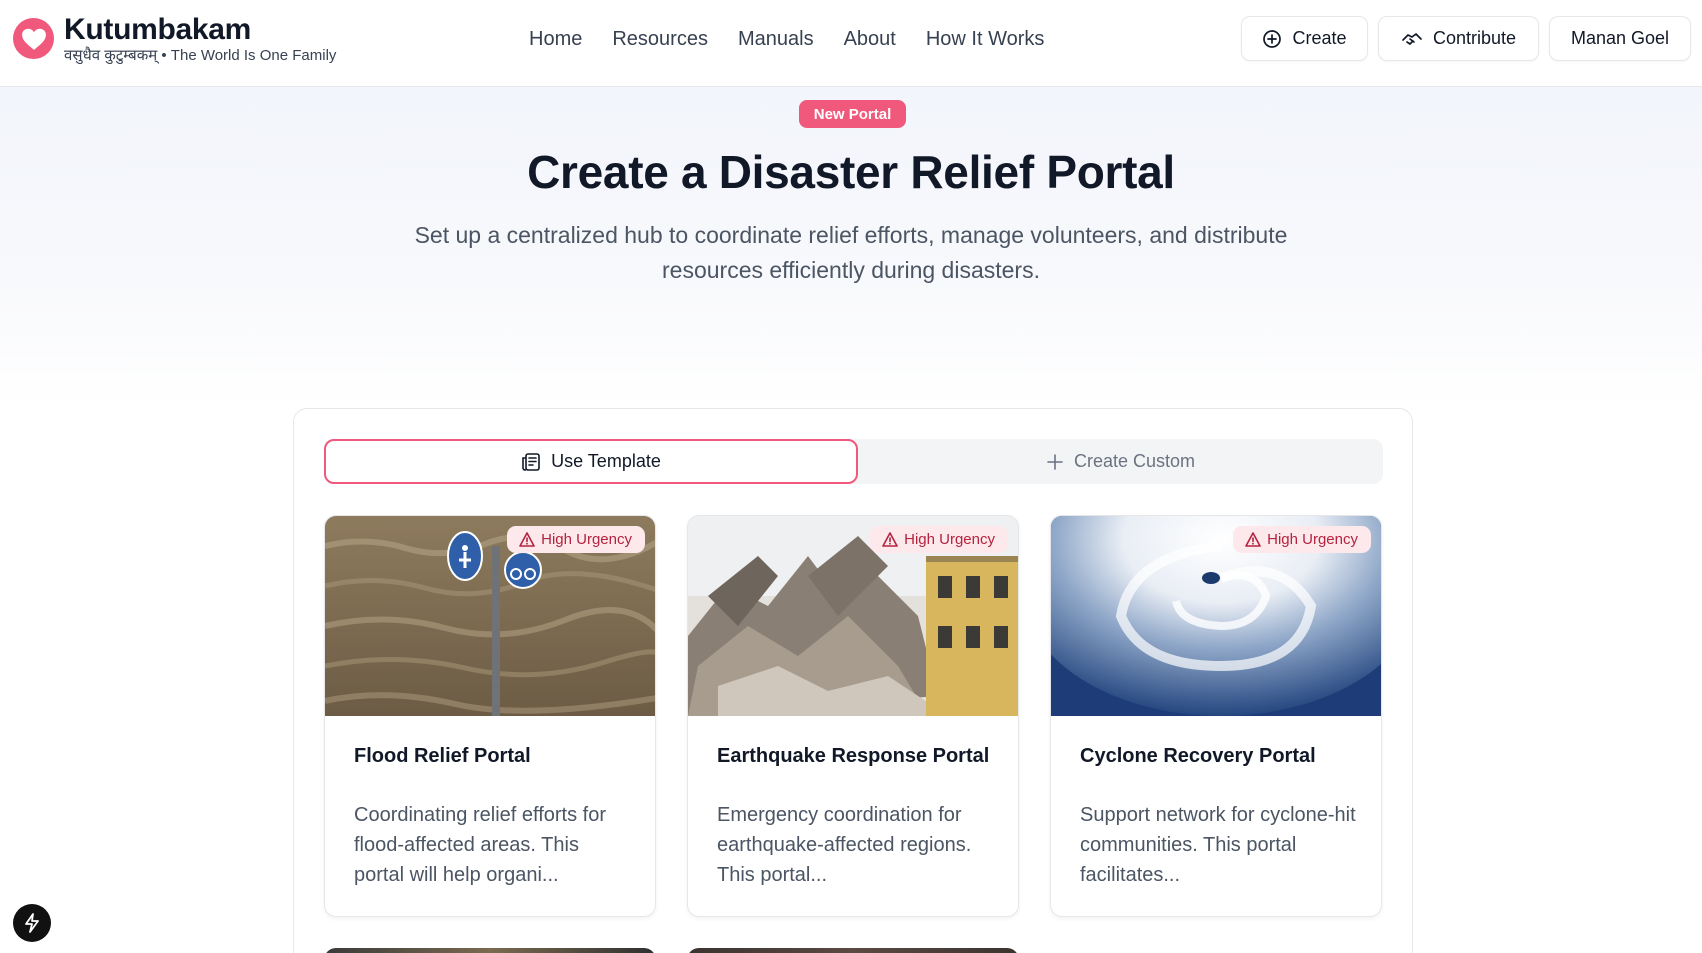 The height and width of the screenshot is (953, 1702). Describe the element at coordinates (1319, 38) in the screenshot. I see `create-button-label: Create` at that location.